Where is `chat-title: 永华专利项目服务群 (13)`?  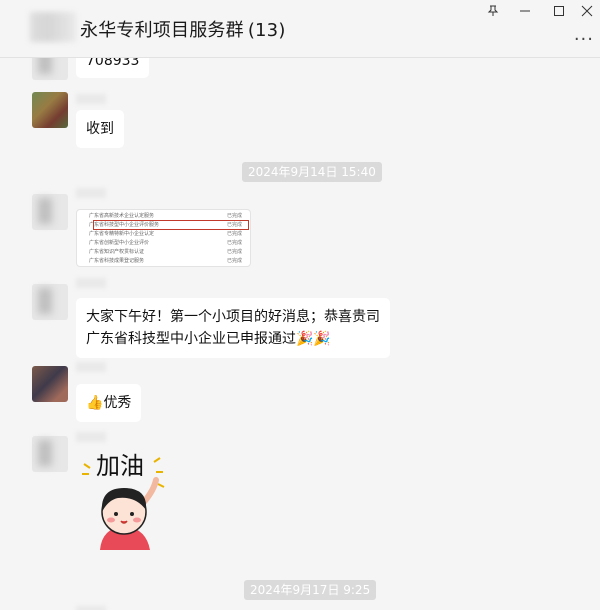
chat-title: 永华专利项目服务群 (13) is located at coordinates (183, 29).